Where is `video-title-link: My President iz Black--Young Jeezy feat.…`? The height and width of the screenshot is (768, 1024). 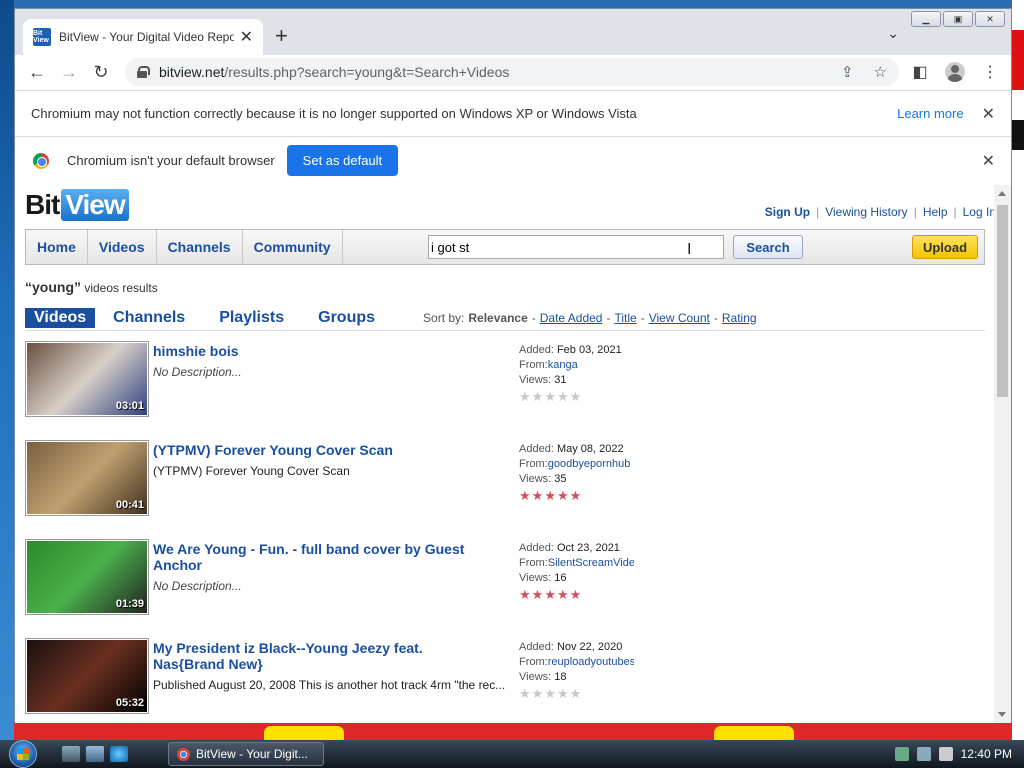 video-title-link: My President iz Black--Young Jeezy feat.… is located at coordinates (318, 656).